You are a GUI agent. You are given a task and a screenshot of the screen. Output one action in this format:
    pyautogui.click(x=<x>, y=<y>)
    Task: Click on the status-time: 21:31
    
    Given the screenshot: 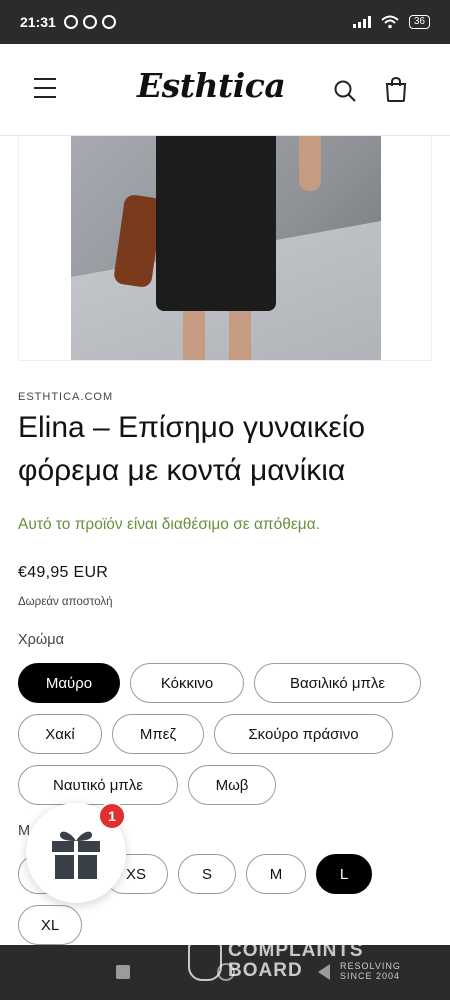 What is the action you would take?
    pyautogui.click(x=38, y=22)
    